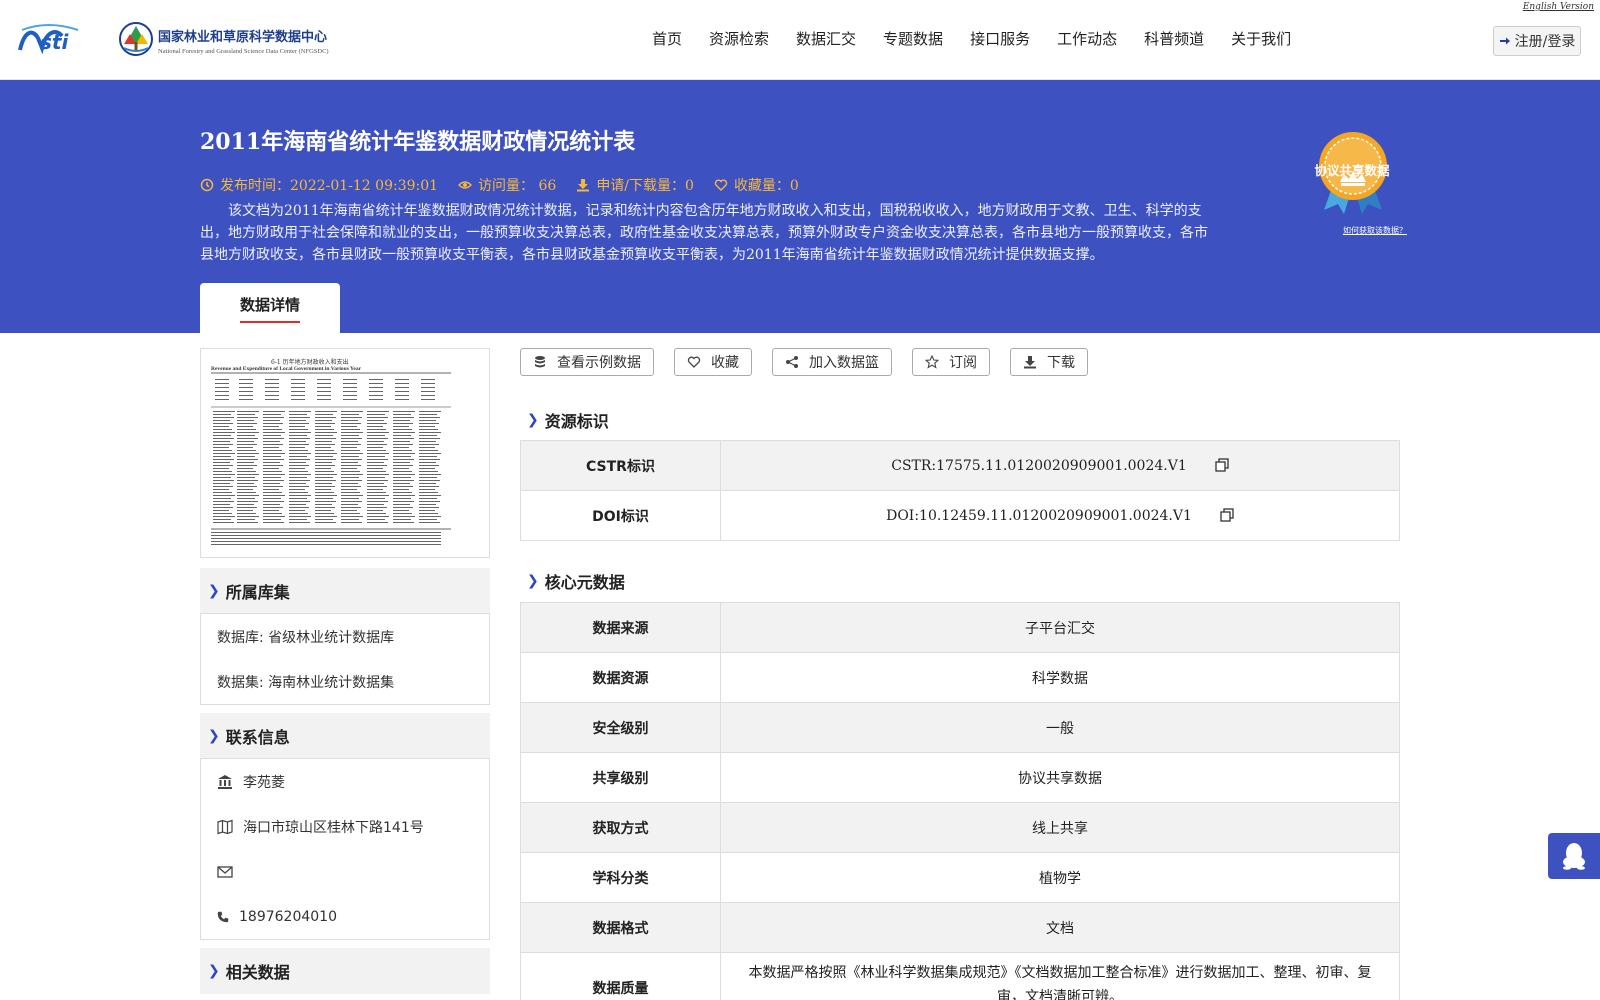  Describe the element at coordinates (269, 304) in the screenshot. I see `tab-data-details-label: 数据详情` at that location.